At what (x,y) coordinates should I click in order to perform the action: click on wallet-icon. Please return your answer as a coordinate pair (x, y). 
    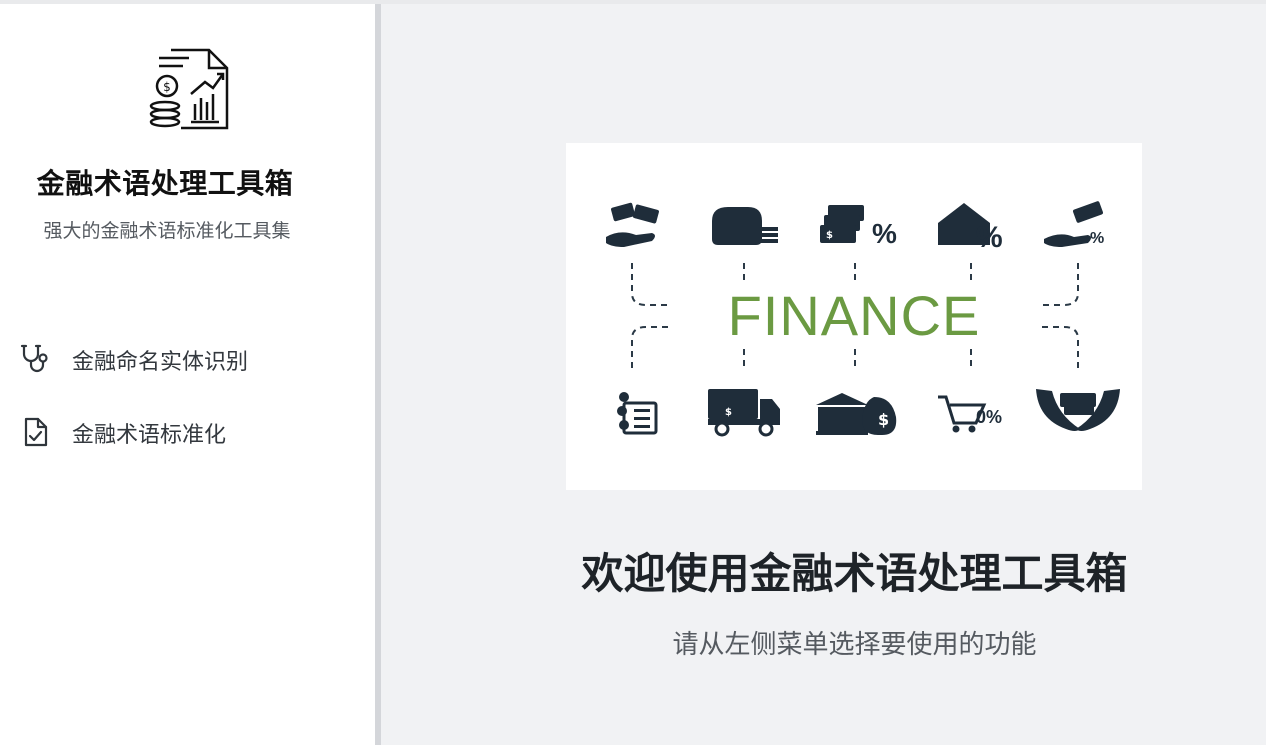
    Looking at the image, I should click on (745, 226).